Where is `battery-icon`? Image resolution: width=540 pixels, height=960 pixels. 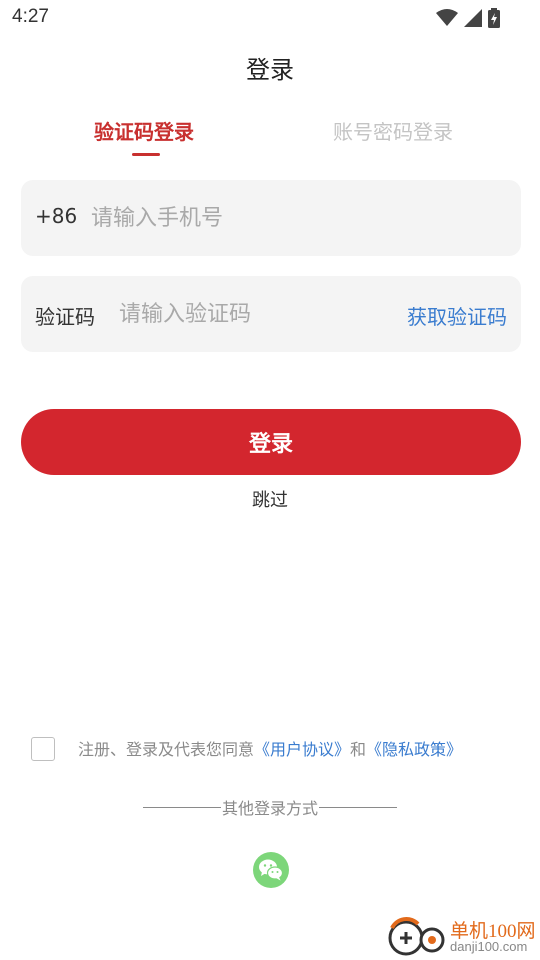
battery-icon is located at coordinates (494, 18).